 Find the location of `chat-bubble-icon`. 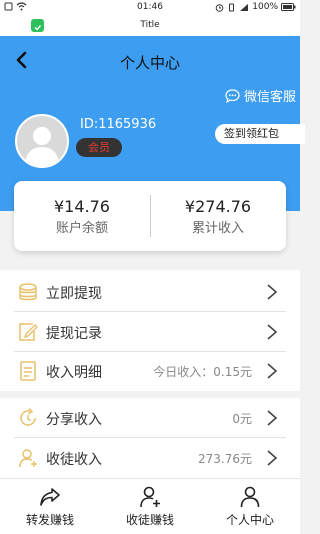

chat-bubble-icon is located at coordinates (232, 95).